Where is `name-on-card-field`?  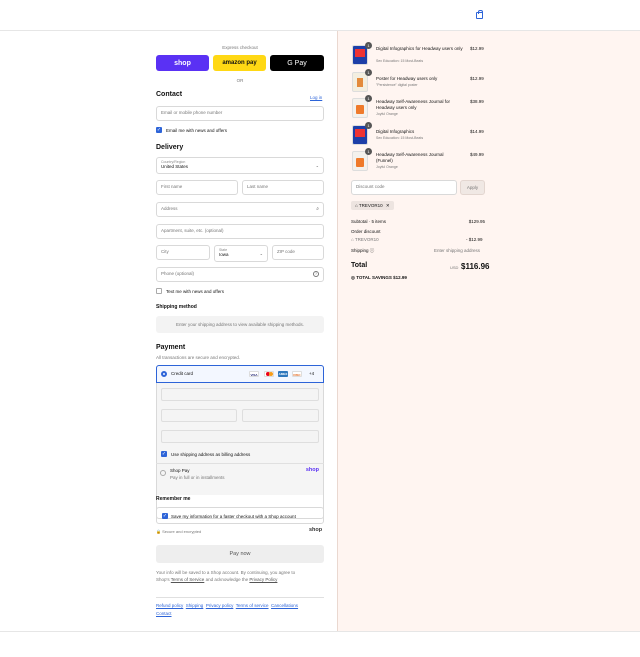 name-on-card-field is located at coordinates (240, 436).